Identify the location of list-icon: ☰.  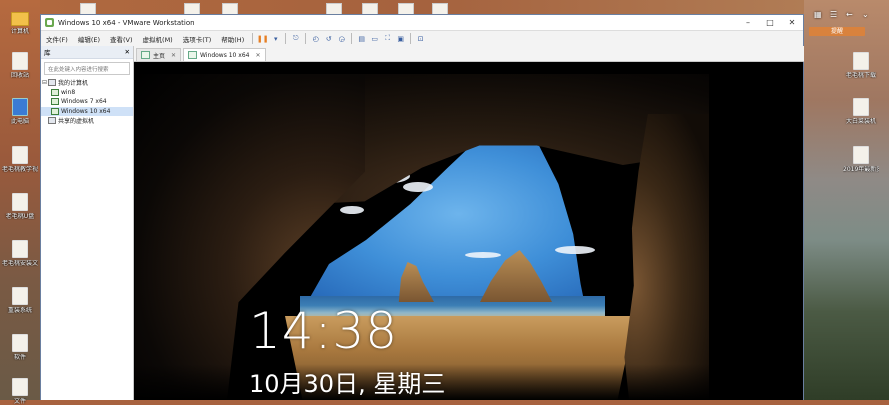
(833, 14).